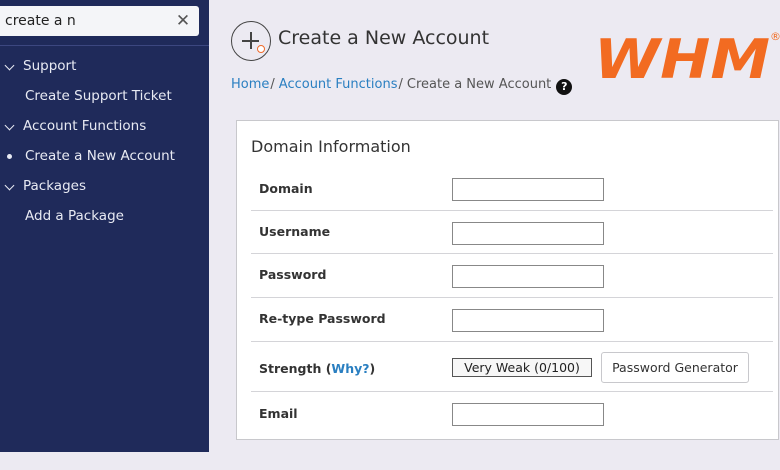  I want to click on sidebar-item-add-a-package: Add a Package, so click(104, 217).